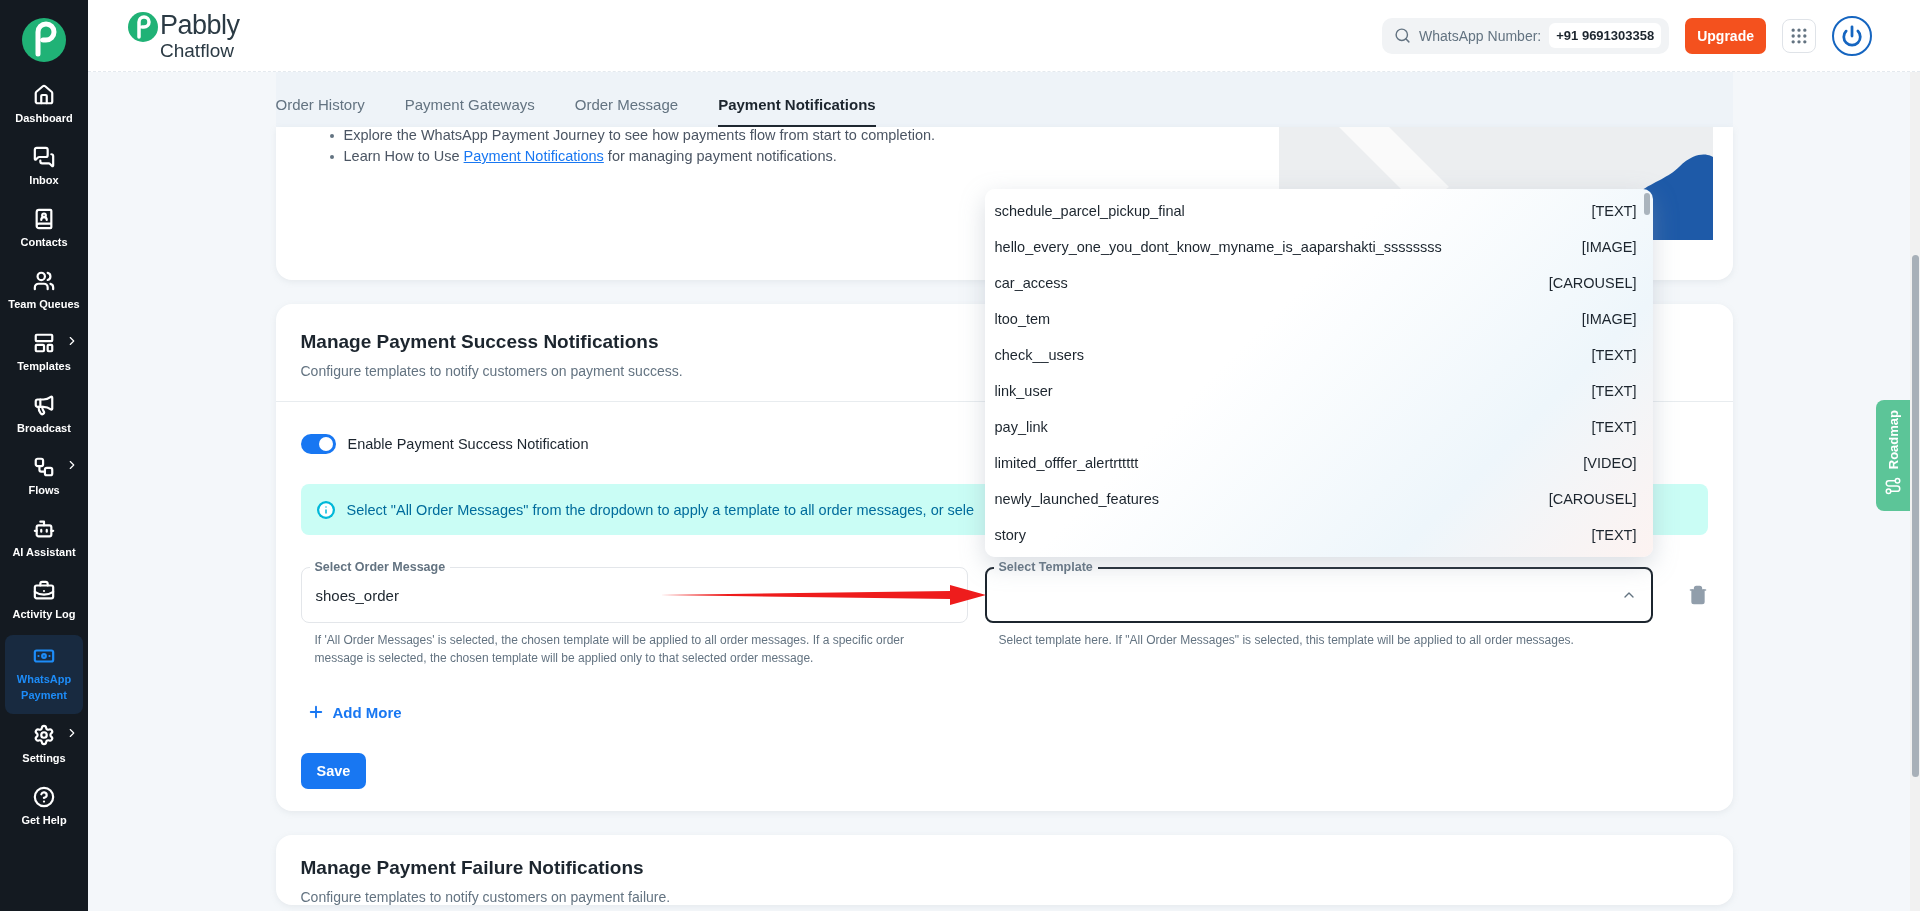 This screenshot has height=911, width=1920. Describe the element at coordinates (320, 106) in the screenshot. I see `tab: Order History` at that location.